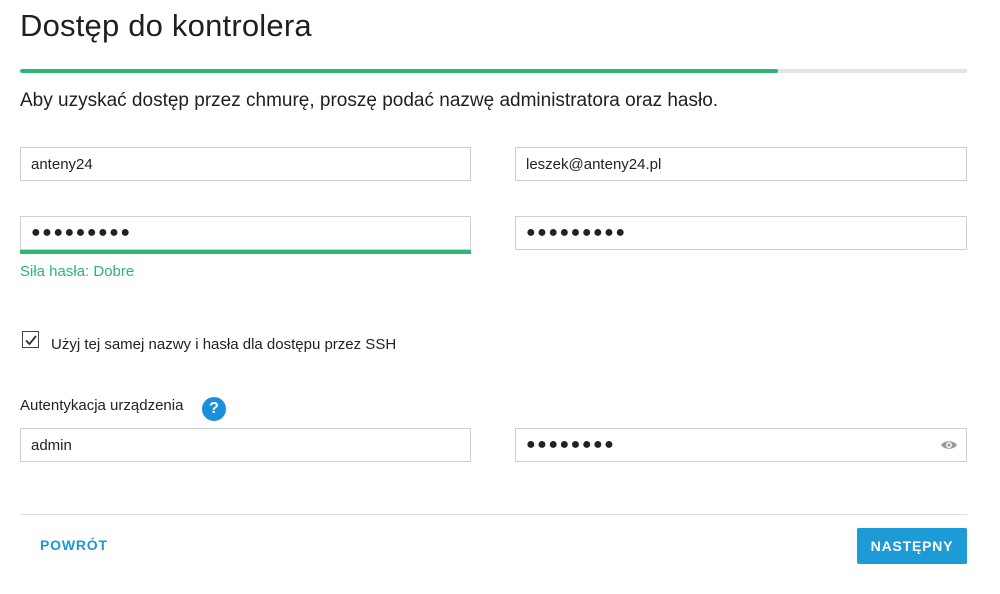 This screenshot has height=594, width=1000. I want to click on back-button: POWRÓT, so click(74, 545).